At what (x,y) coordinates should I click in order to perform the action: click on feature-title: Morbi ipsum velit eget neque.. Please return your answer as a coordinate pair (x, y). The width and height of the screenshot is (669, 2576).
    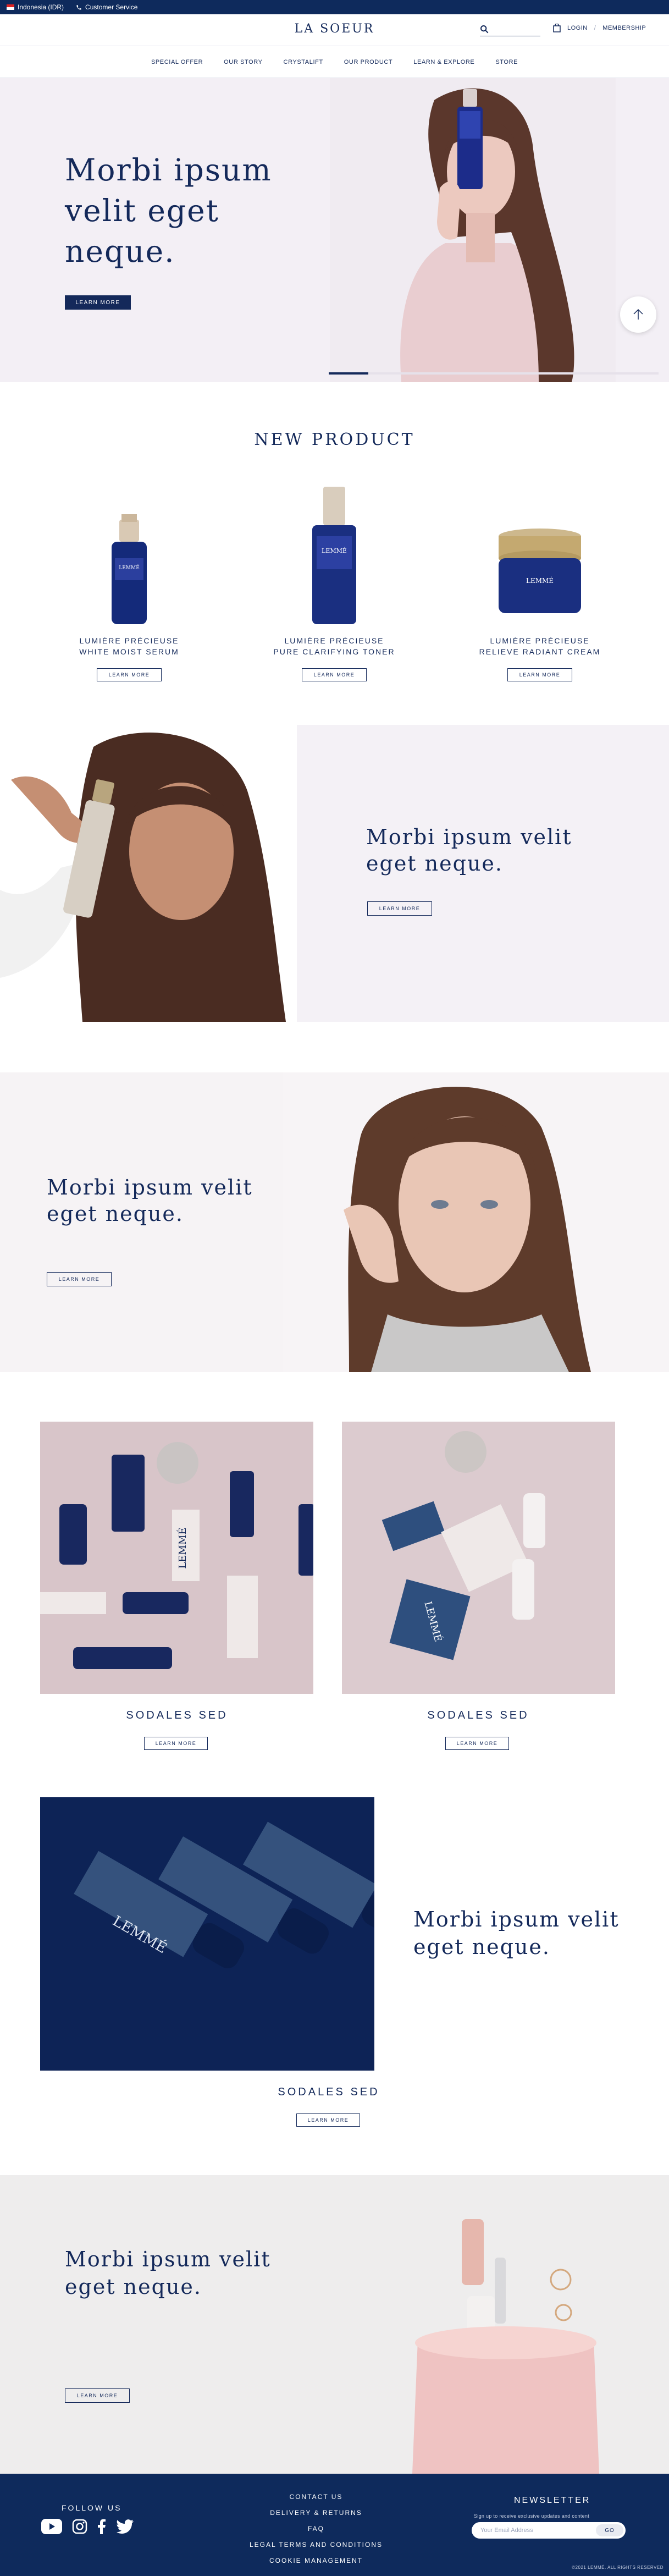
    Looking at the image, I should click on (516, 1933).